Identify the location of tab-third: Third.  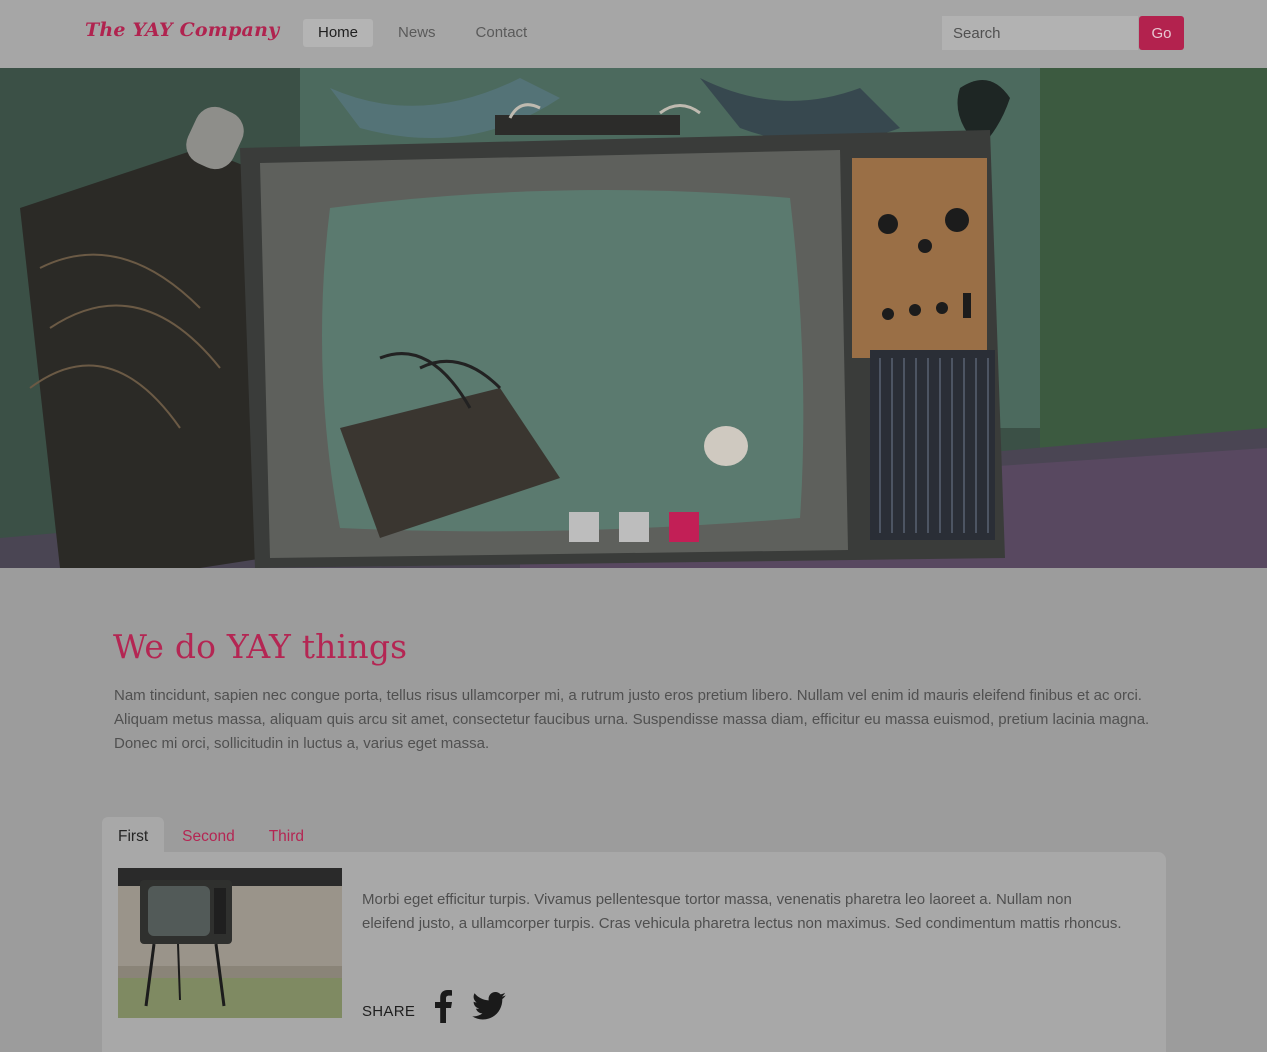
(286, 834).